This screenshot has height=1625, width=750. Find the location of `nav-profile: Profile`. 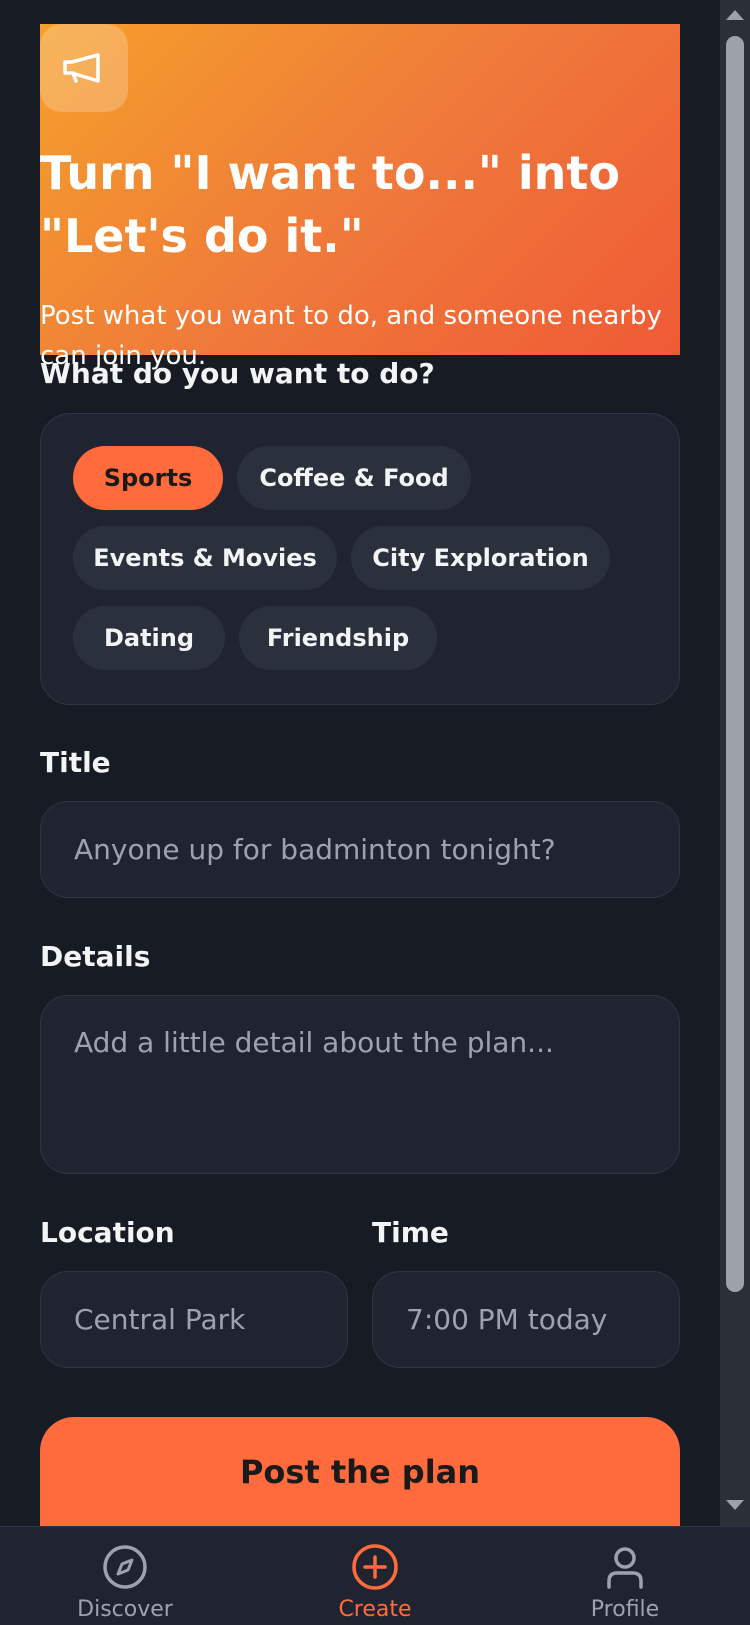

nav-profile: Profile is located at coordinates (625, 1576).